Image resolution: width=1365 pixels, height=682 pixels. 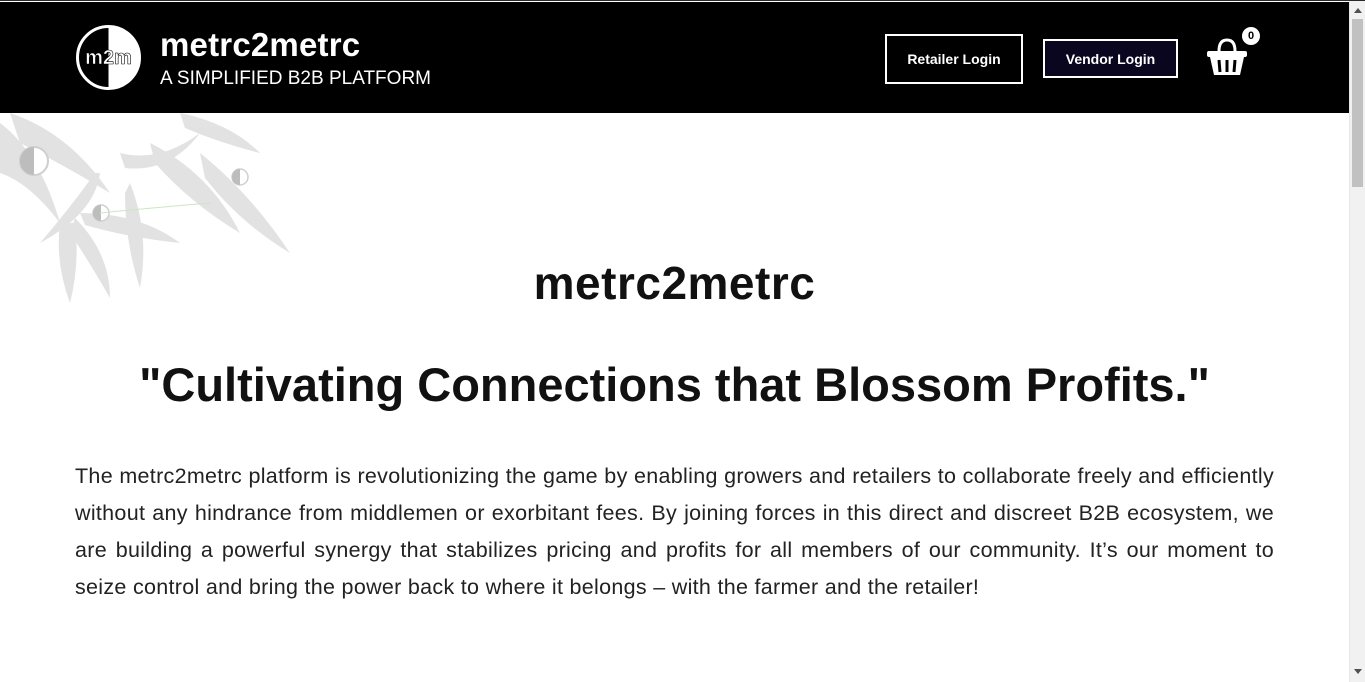 I want to click on m2m-logo-icon: m2m, so click(x=108, y=57).